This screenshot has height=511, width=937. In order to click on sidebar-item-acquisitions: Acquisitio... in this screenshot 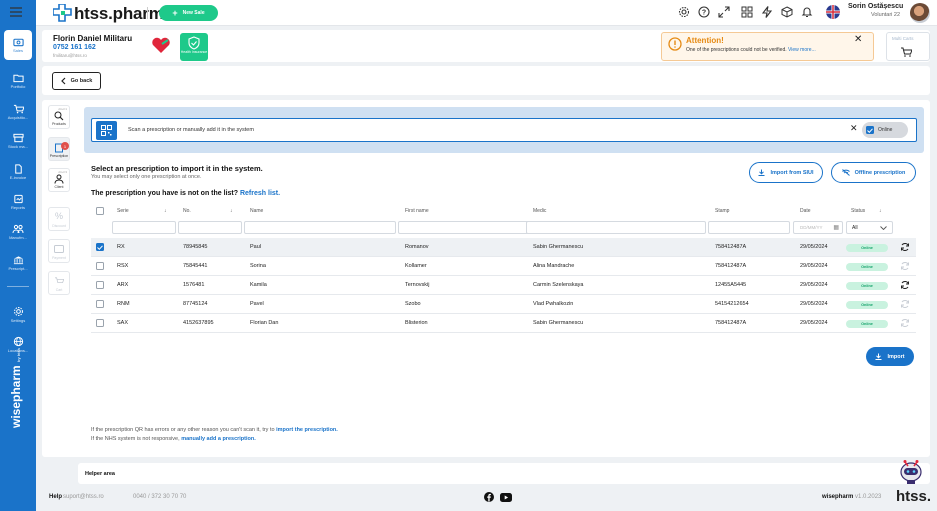, I will do `click(18, 112)`.